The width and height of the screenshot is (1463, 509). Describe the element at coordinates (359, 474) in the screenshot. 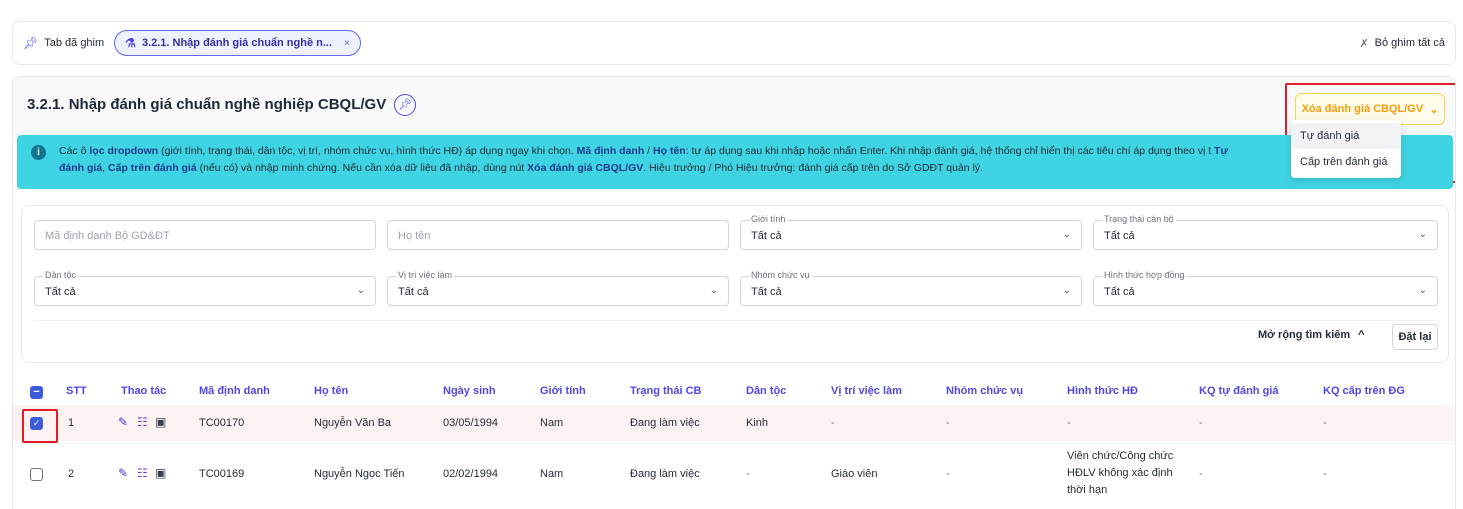

I see `row-name: Nguyễn Ngọc Tiến` at that location.